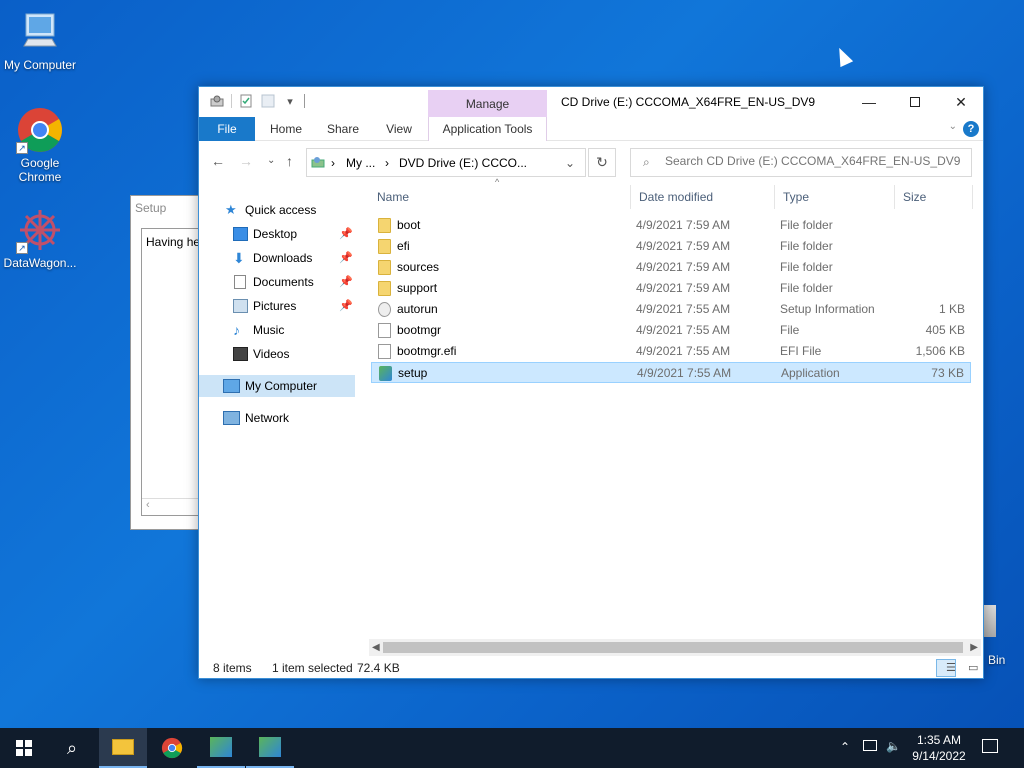  Describe the element at coordinates (40, 145) in the screenshot. I see `desktop-icon-chrome: ↗ Google Chrome` at that location.